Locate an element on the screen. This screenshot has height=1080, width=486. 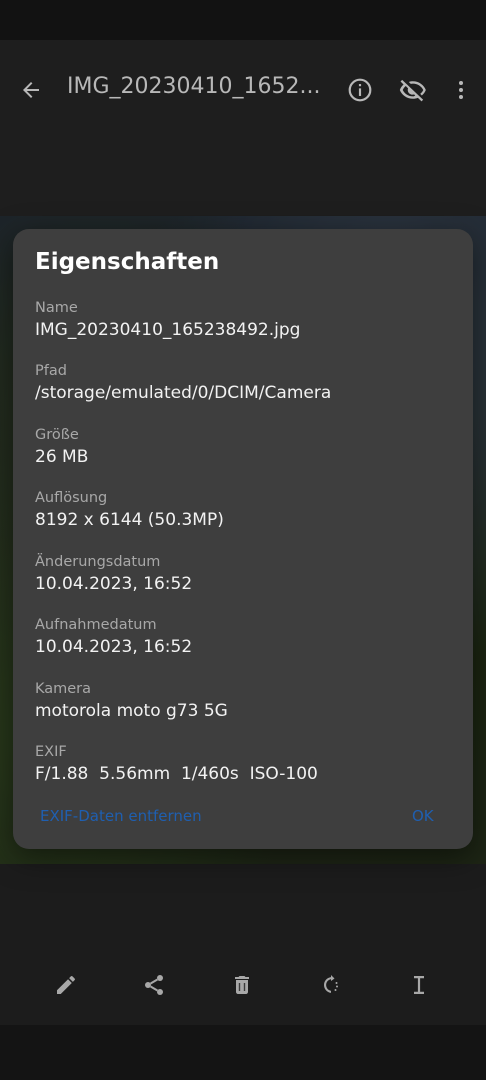
arrow-back-icon is located at coordinates (31, 90).